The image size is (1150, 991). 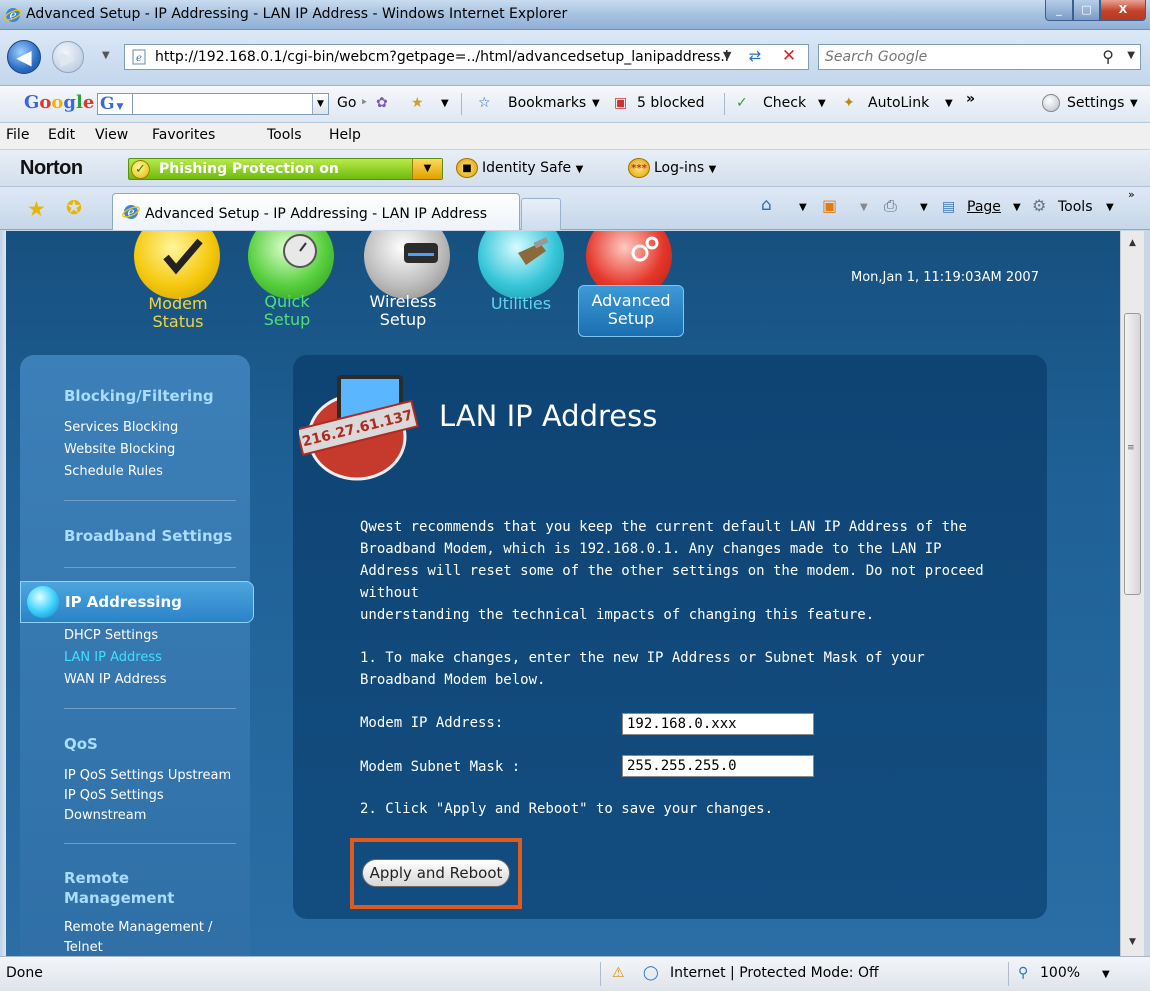 I want to click on phishing-dropdown-icon: ▼, so click(x=427, y=169).